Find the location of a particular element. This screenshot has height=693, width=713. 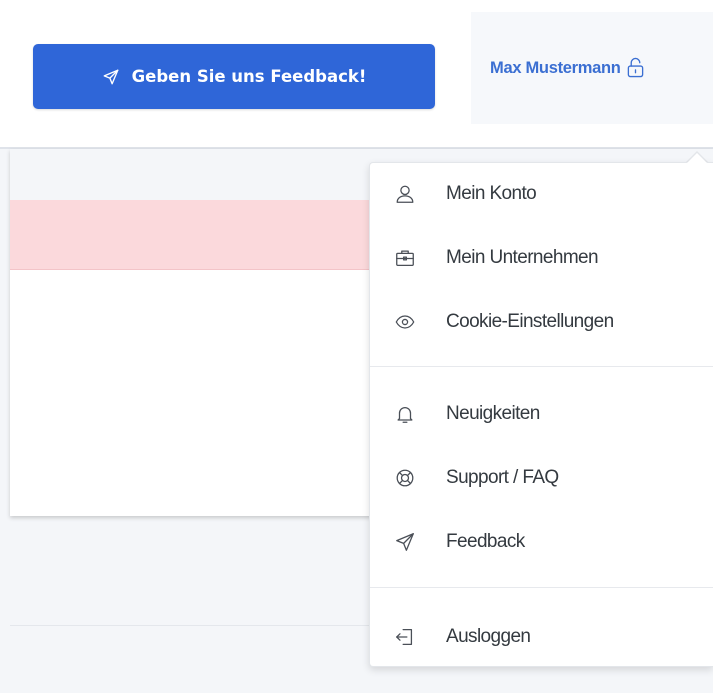

menu-item-mein-unternehmen: Mein Unternehmen is located at coordinates (541, 258).